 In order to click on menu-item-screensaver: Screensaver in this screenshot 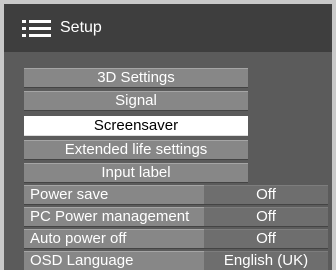, I will do `click(136, 126)`.